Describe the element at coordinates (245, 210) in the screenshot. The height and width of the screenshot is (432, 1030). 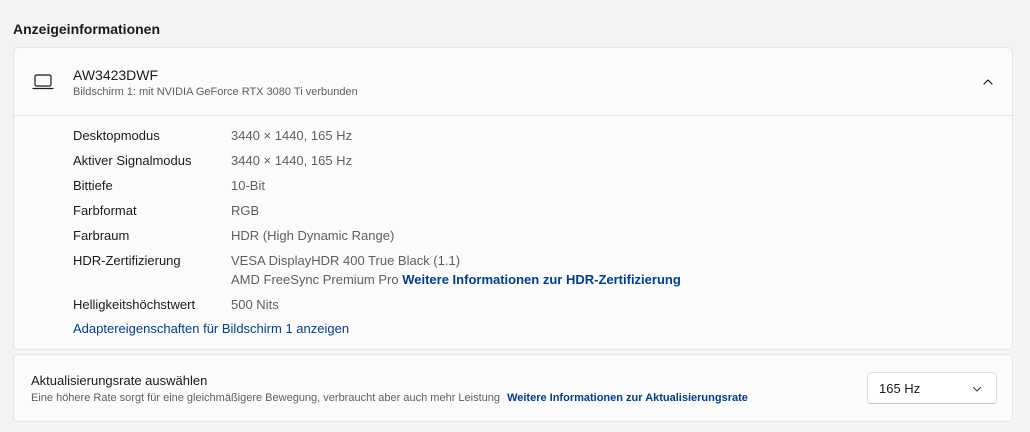
I see `detail-value: RGB` at that location.